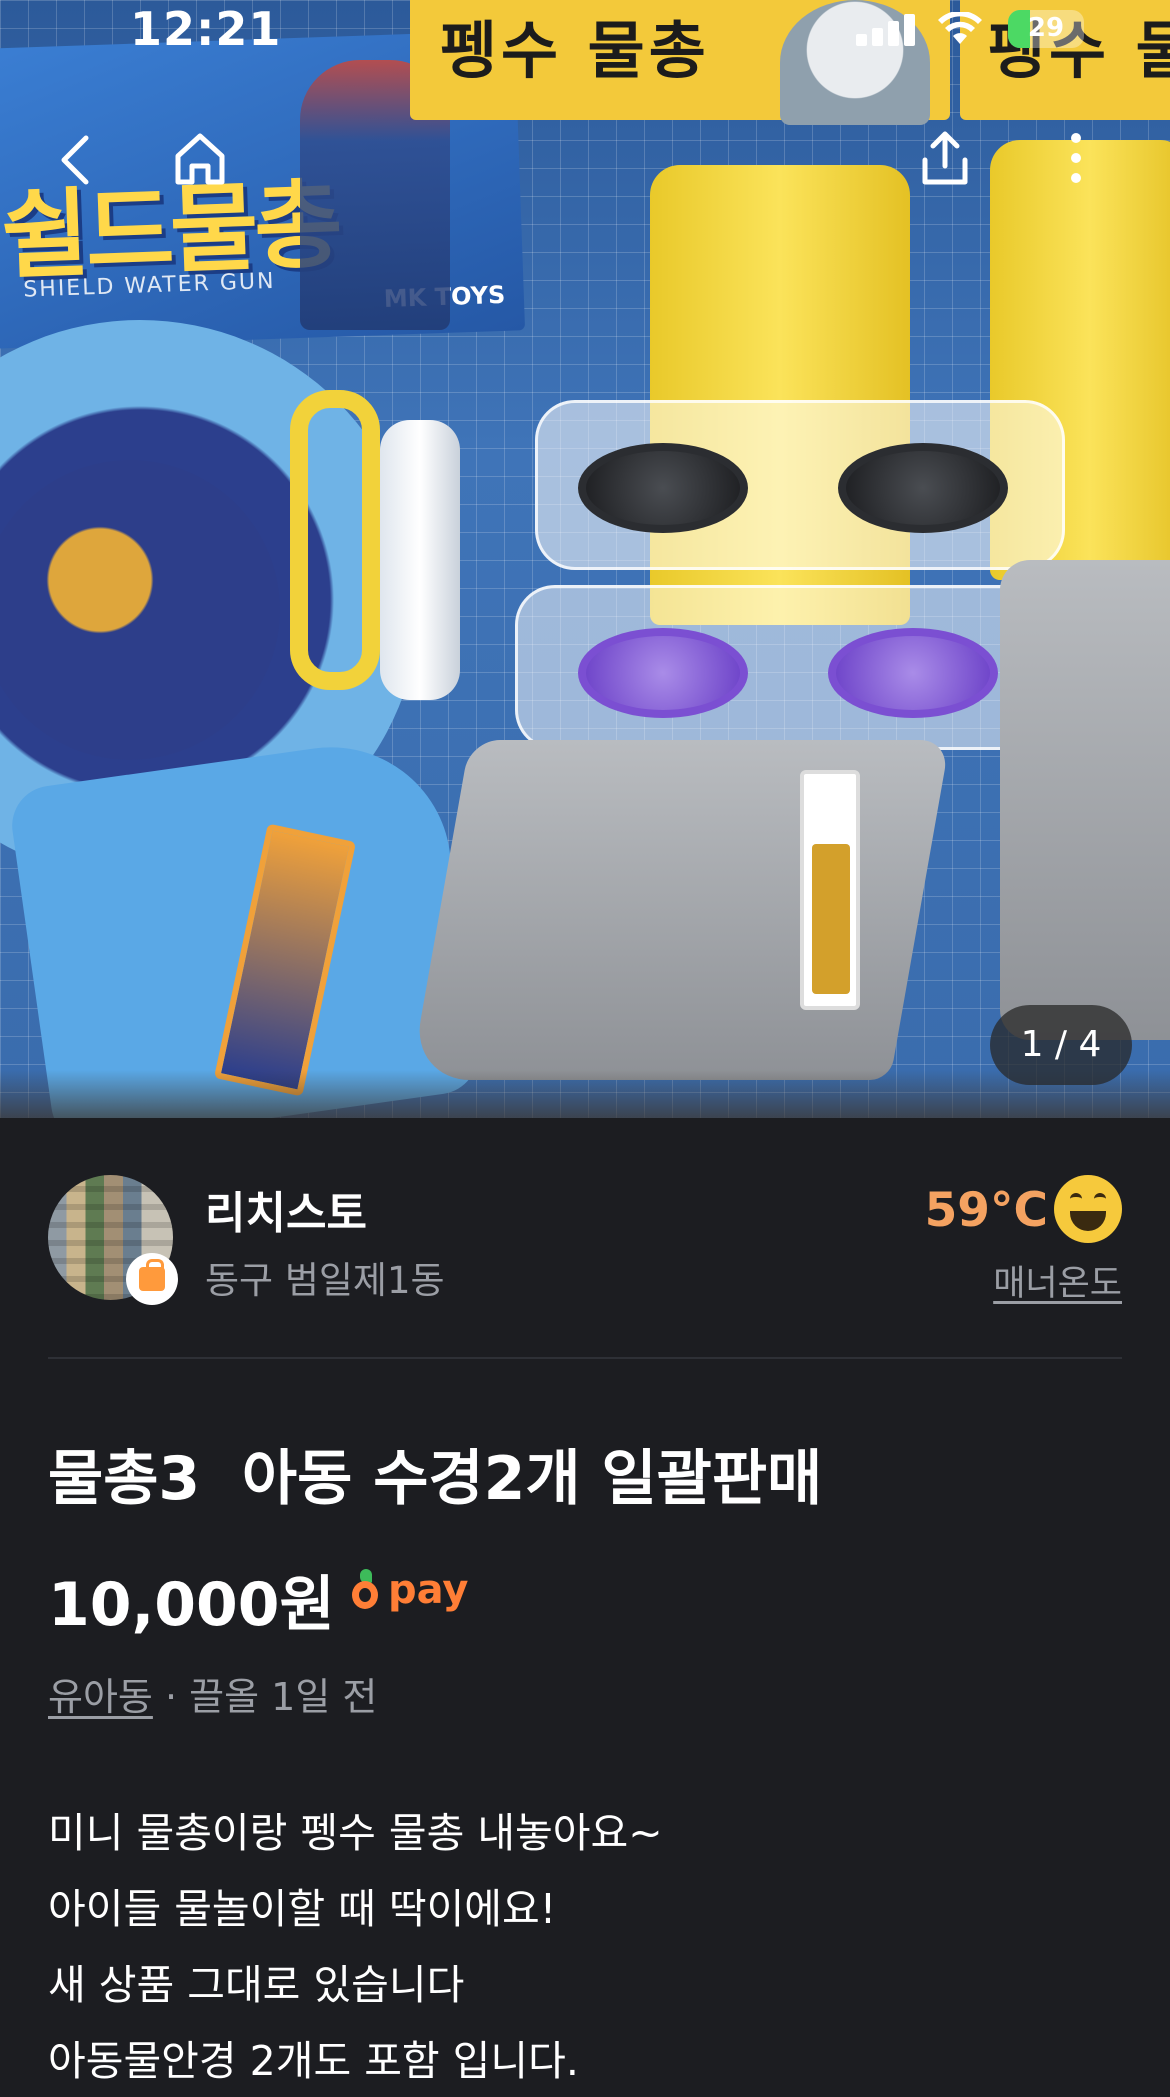 This screenshot has height=2097, width=1170. I want to click on share-button, so click(945, 158).